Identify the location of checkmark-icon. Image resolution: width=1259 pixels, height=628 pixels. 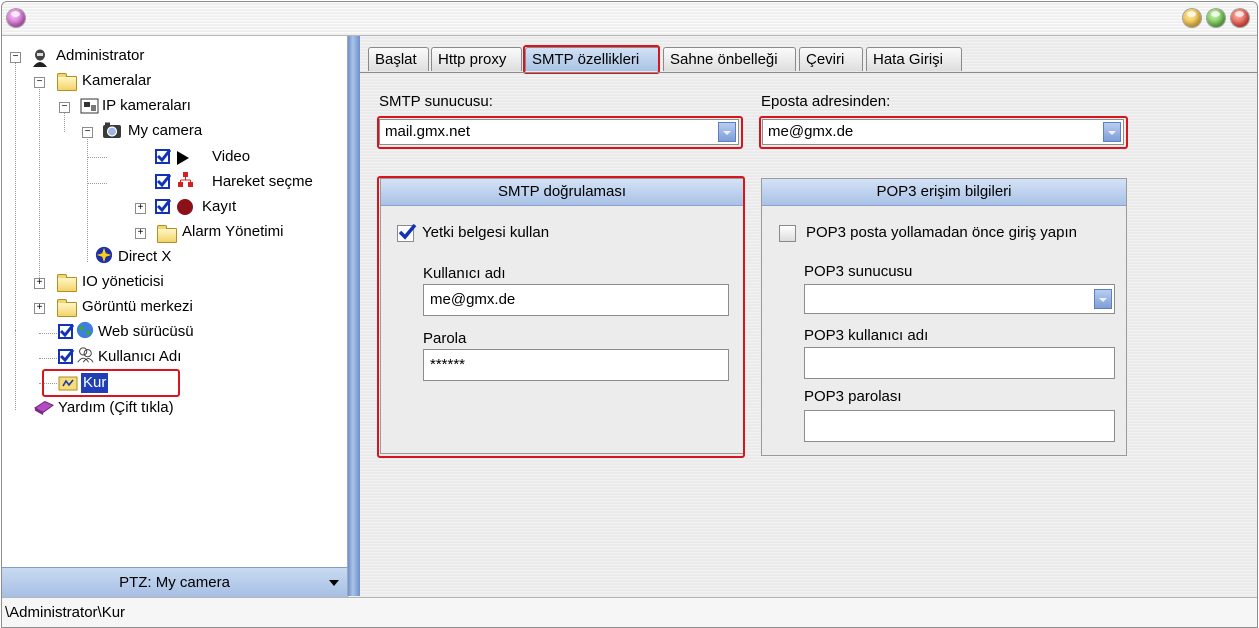
(407, 231).